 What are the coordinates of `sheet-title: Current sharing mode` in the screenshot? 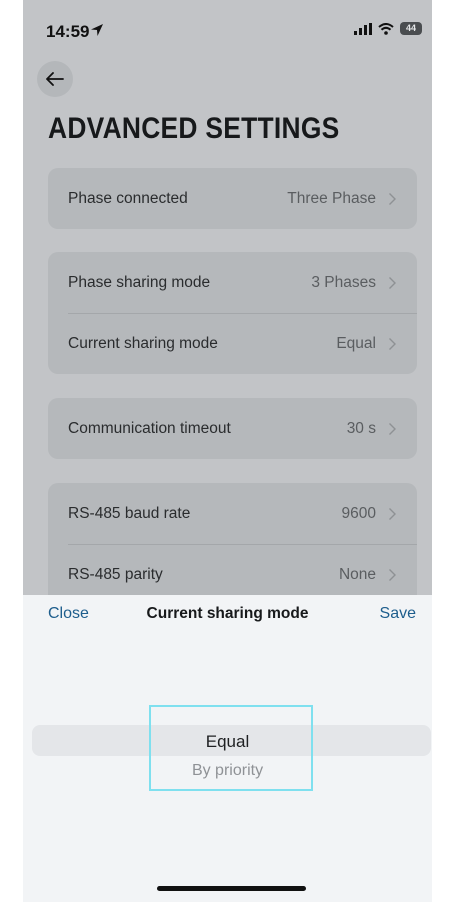 It's located at (227, 613).